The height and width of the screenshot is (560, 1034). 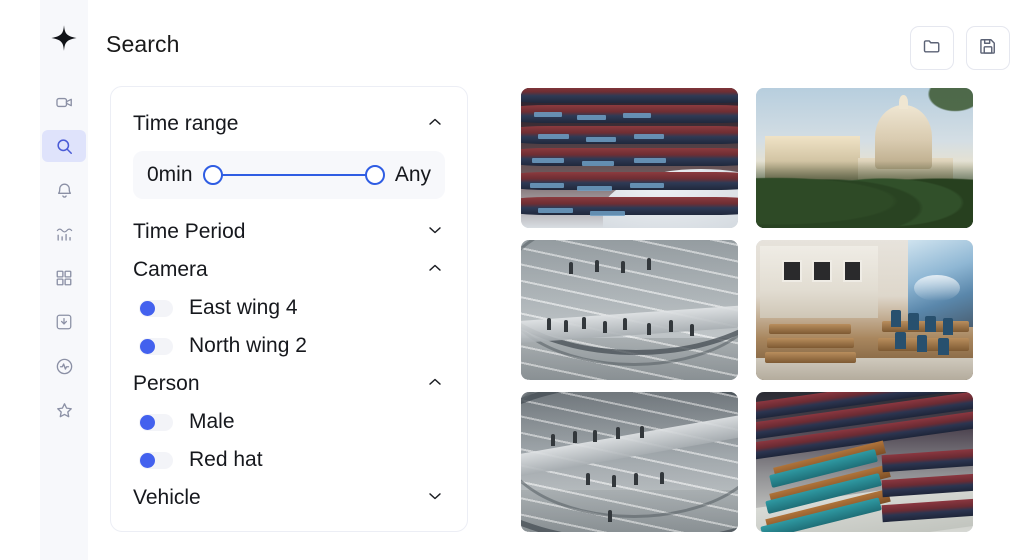 I want to click on filter-option-north-wing-2: North wing 2, so click(x=289, y=346).